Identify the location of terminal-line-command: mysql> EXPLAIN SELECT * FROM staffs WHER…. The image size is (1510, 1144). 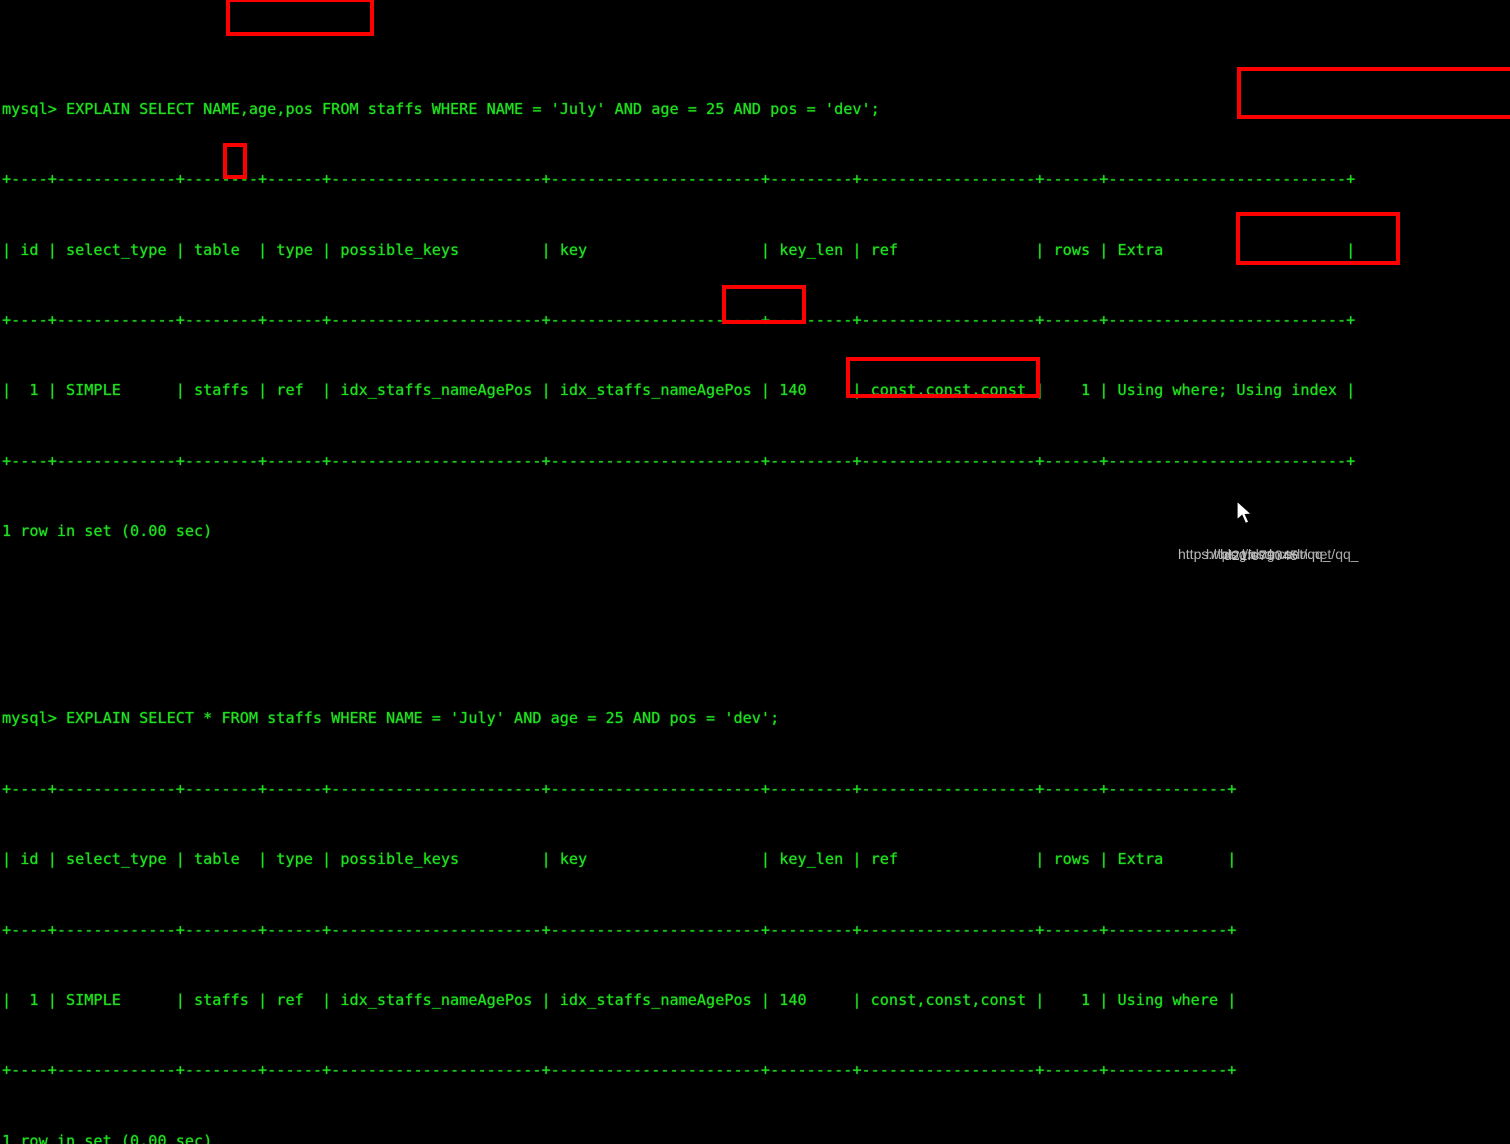
(391, 718).